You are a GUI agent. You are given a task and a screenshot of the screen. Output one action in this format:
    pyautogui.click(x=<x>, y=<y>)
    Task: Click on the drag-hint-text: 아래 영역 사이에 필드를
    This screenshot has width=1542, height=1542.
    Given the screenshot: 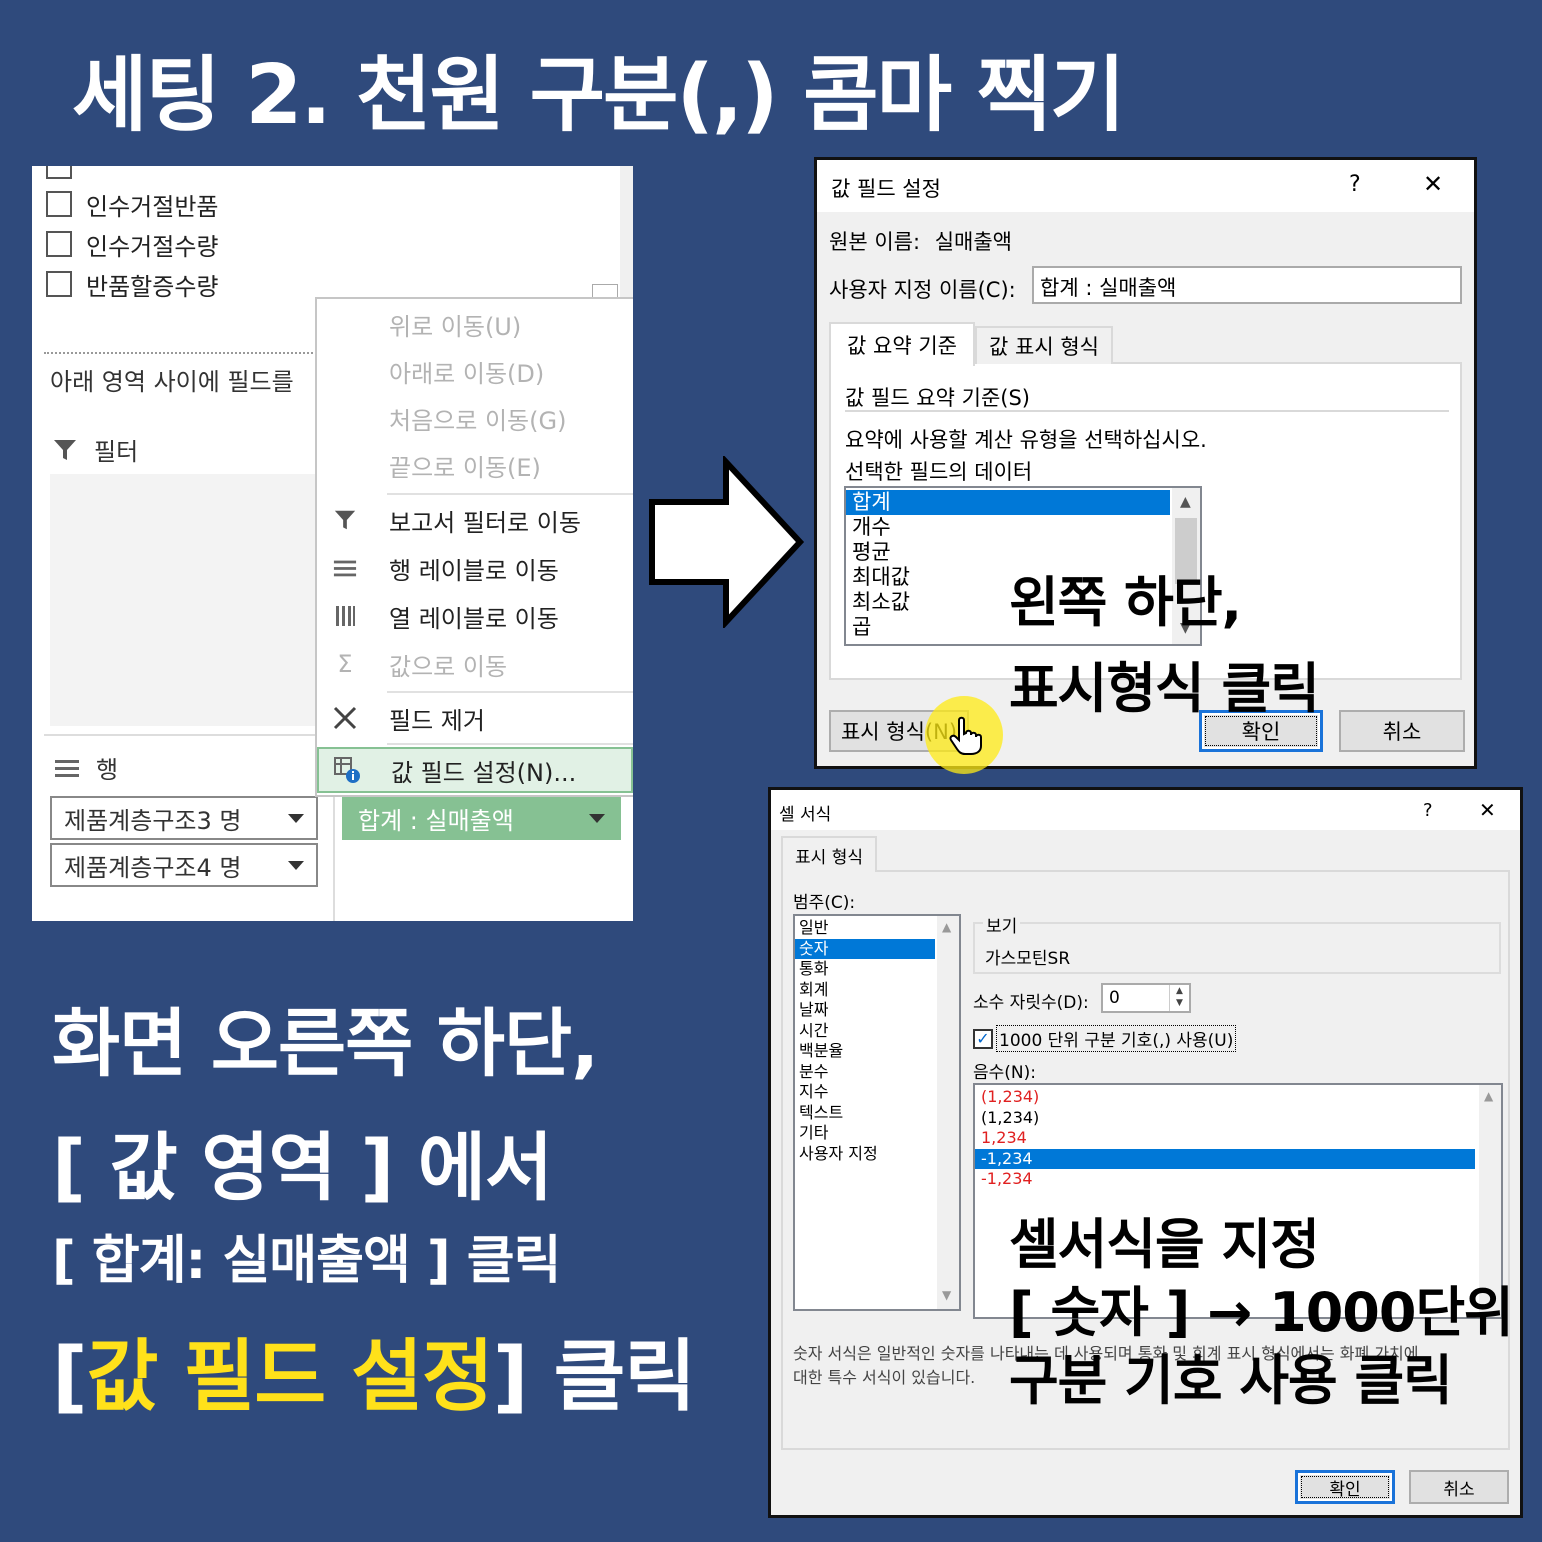 What is the action you would take?
    pyautogui.click(x=172, y=382)
    